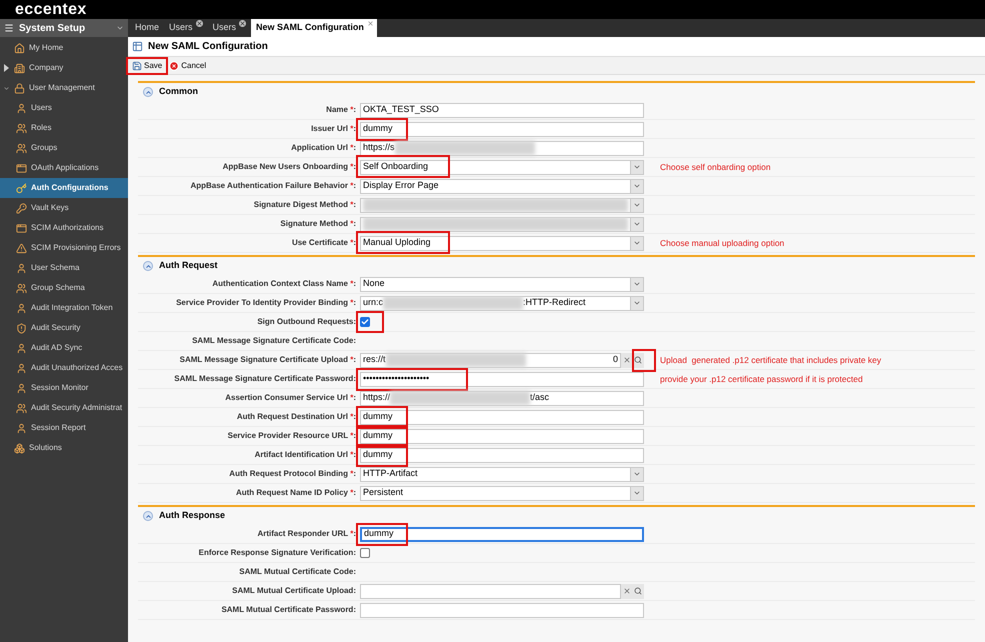 This screenshot has height=642, width=985. I want to click on sidebar-item: Audit AD Sync, so click(64, 348).